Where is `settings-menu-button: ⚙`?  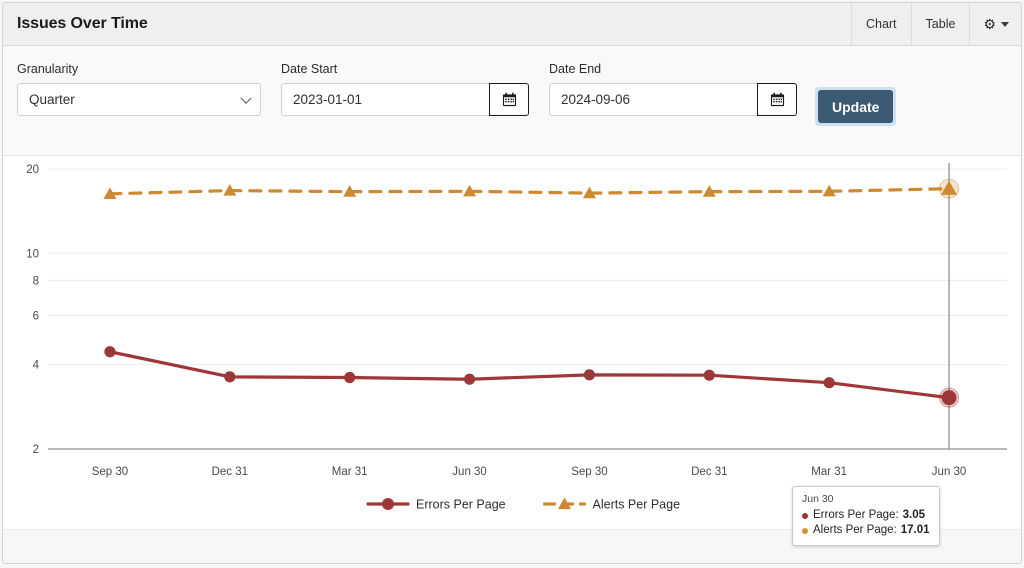 settings-menu-button: ⚙ is located at coordinates (995, 24).